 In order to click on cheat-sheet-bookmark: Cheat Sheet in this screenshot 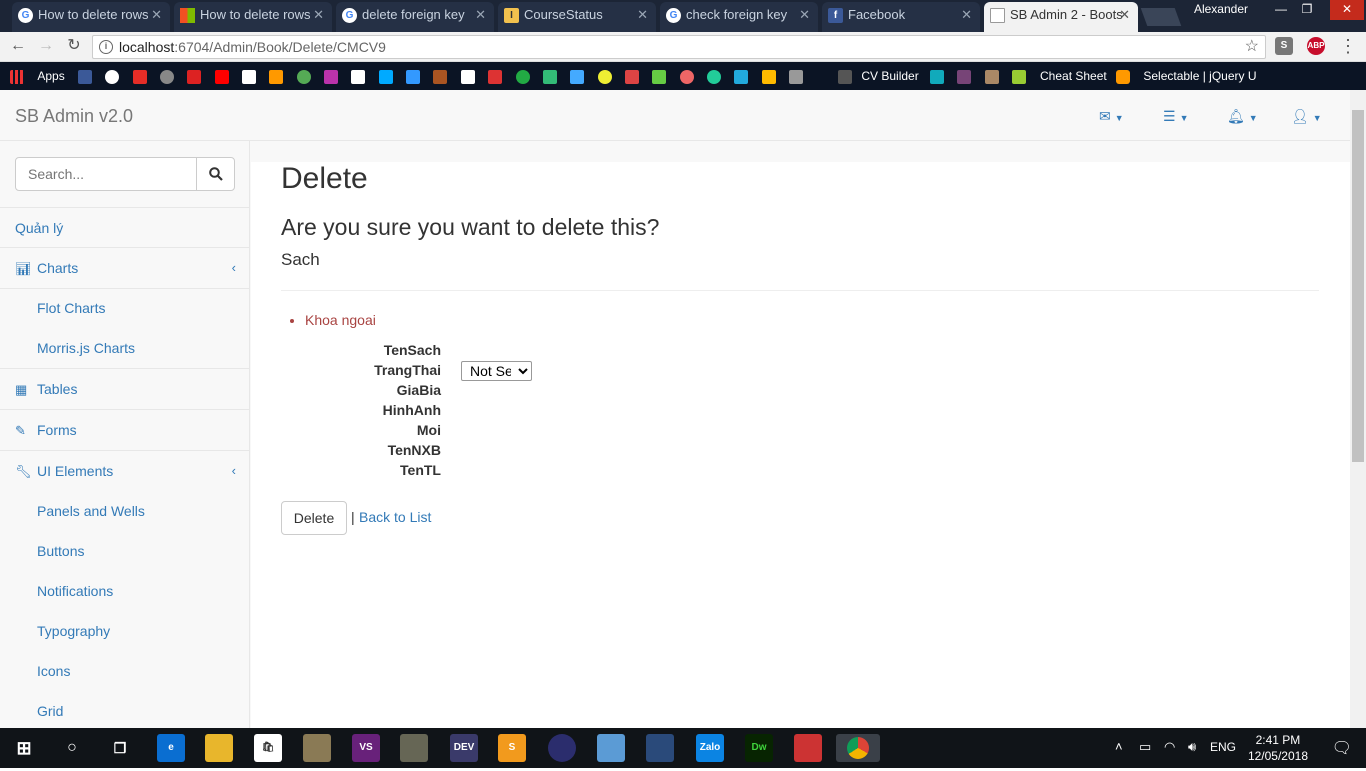, I will do `click(1073, 76)`.